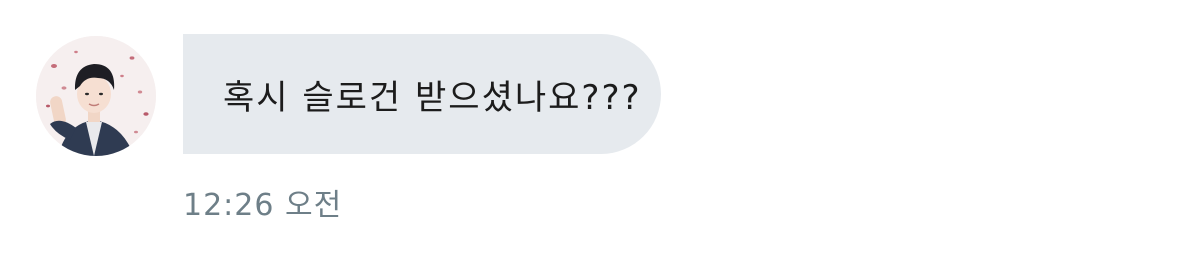 Image resolution: width=1200 pixels, height=253 pixels. I want to click on message-timestamp: 12:26 오전, so click(263, 205).